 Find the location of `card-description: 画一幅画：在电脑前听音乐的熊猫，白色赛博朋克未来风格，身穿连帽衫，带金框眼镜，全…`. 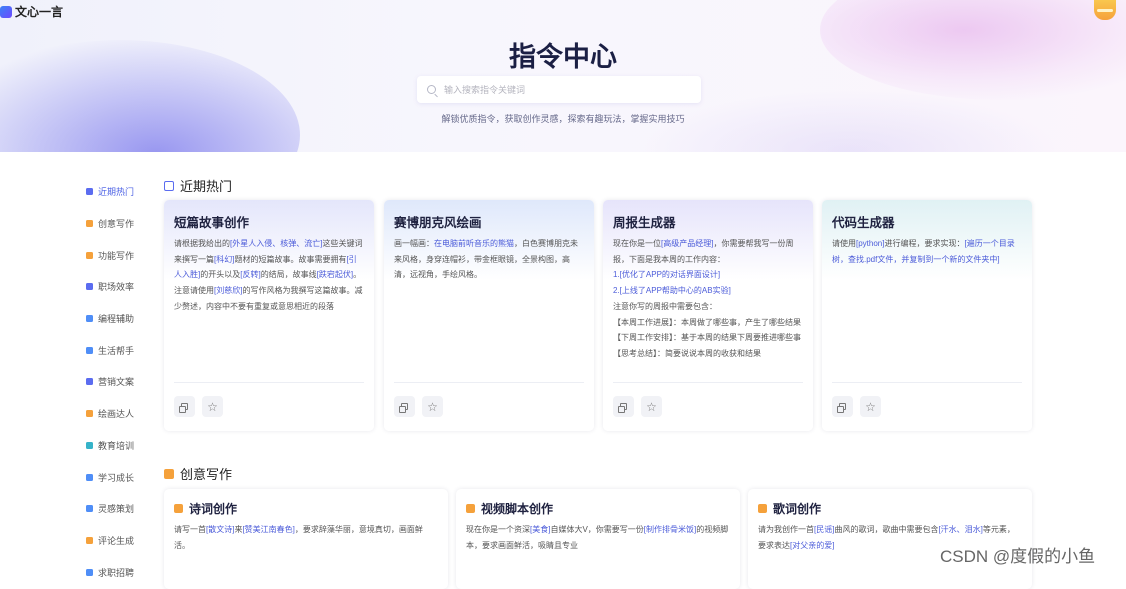

card-description: 画一幅画：在电脑前听音乐的熊猫，白色赛博朋克未来风格，身穿连帽衫，带金框眼镜，全… is located at coordinates (489, 308).